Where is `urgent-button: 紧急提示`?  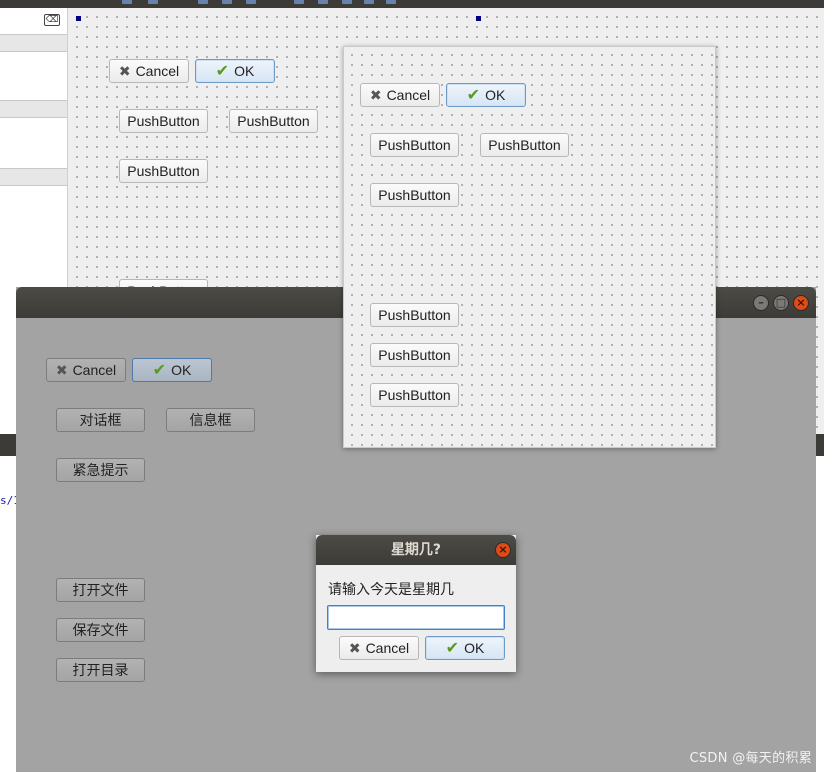 urgent-button: 紧急提示 is located at coordinates (100, 470).